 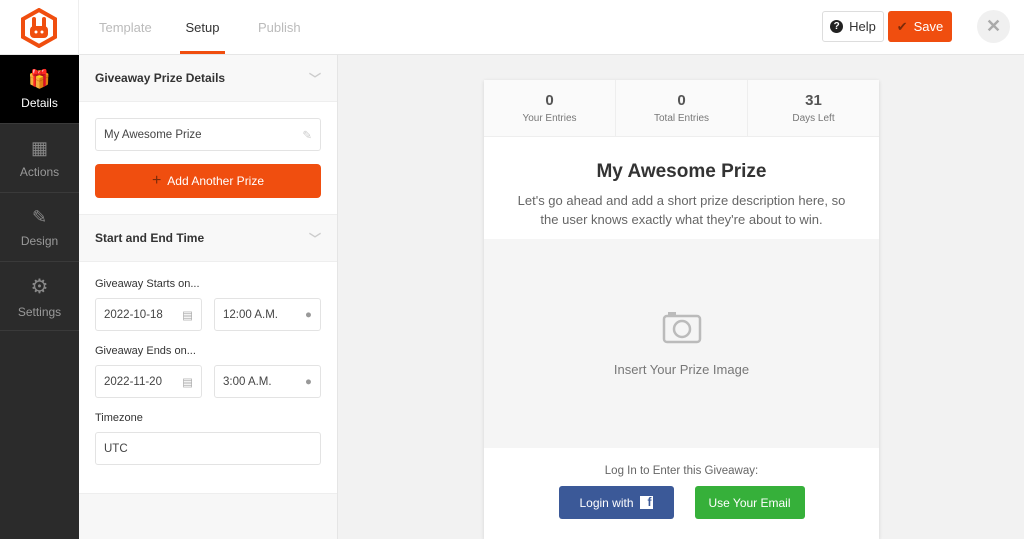 I want to click on logo, so click(x=39, y=27).